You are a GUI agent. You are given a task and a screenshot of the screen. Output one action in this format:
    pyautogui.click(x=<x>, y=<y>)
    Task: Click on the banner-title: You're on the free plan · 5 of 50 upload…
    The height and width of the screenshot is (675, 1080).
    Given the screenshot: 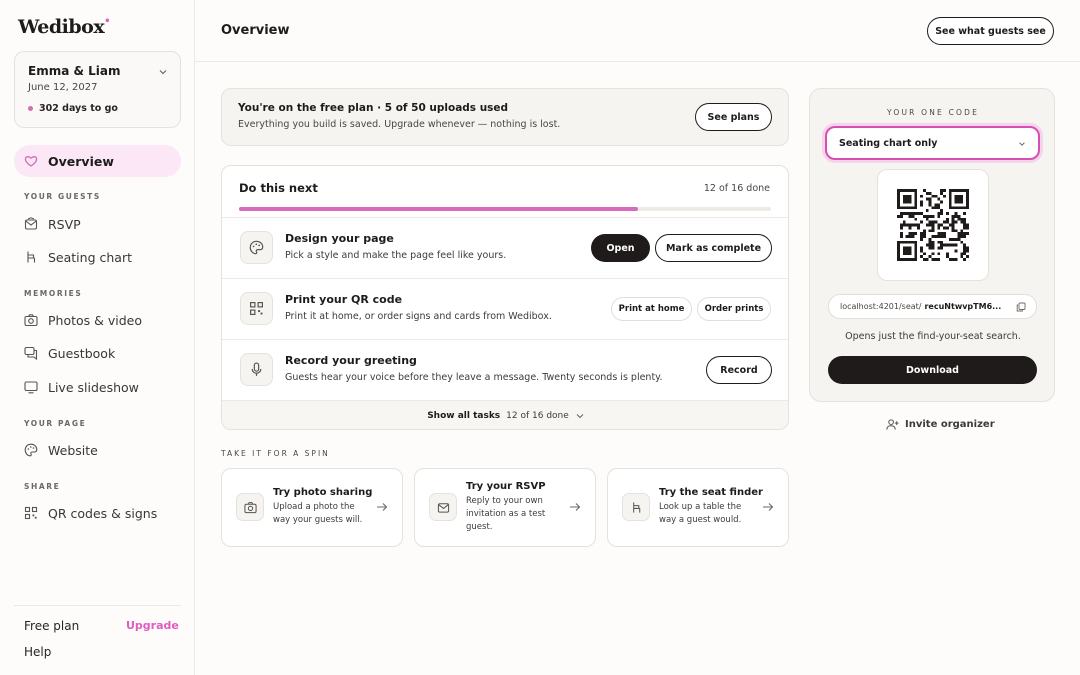 What is the action you would take?
    pyautogui.click(x=373, y=108)
    